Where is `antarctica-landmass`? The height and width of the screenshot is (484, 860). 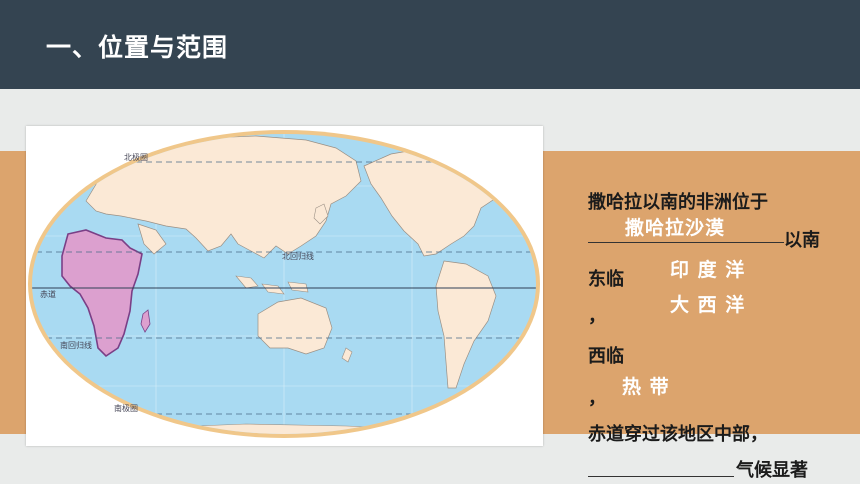
antarctica-landmass is located at coordinates (291, 428).